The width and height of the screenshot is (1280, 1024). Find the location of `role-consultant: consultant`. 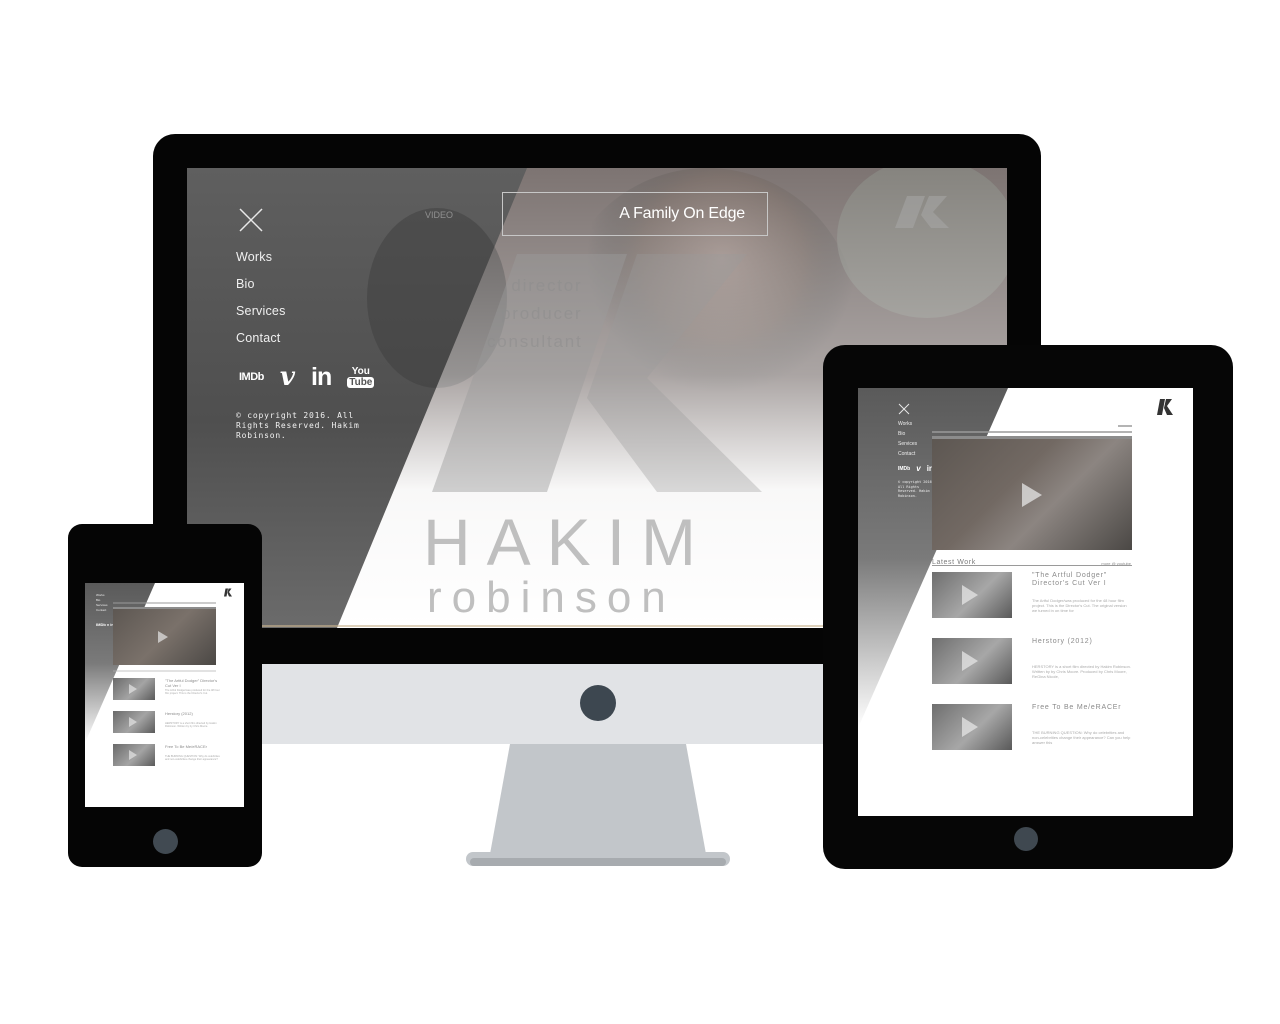

role-consultant: consultant is located at coordinates (535, 341).